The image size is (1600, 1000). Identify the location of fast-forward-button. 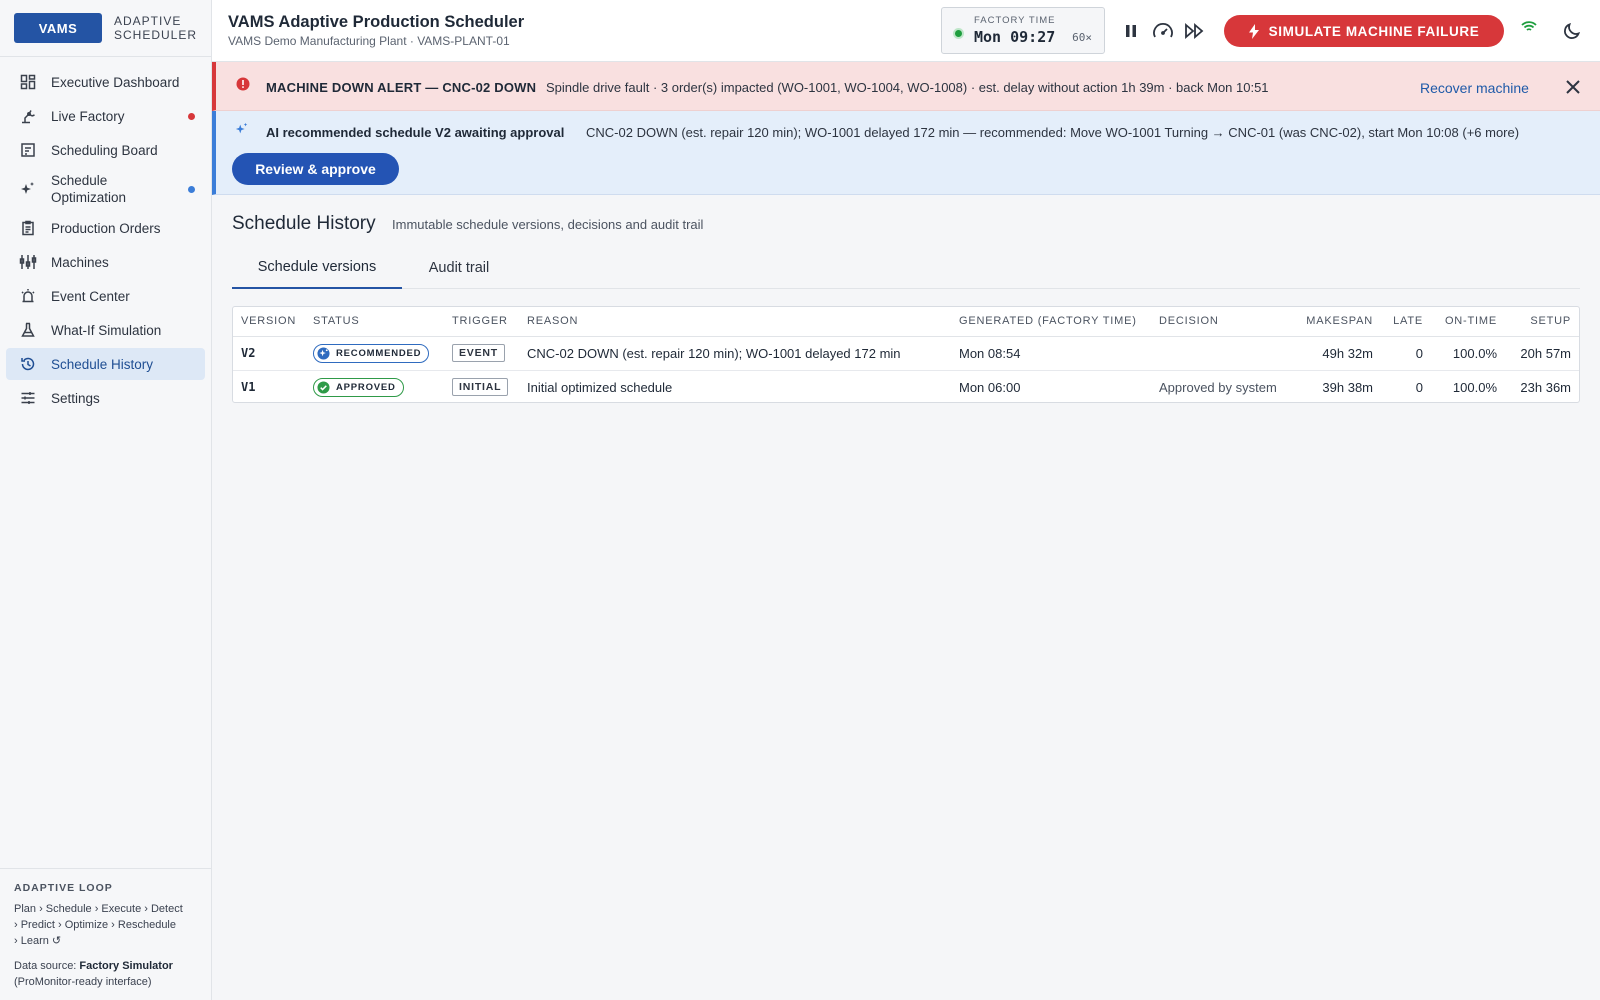
(1195, 31).